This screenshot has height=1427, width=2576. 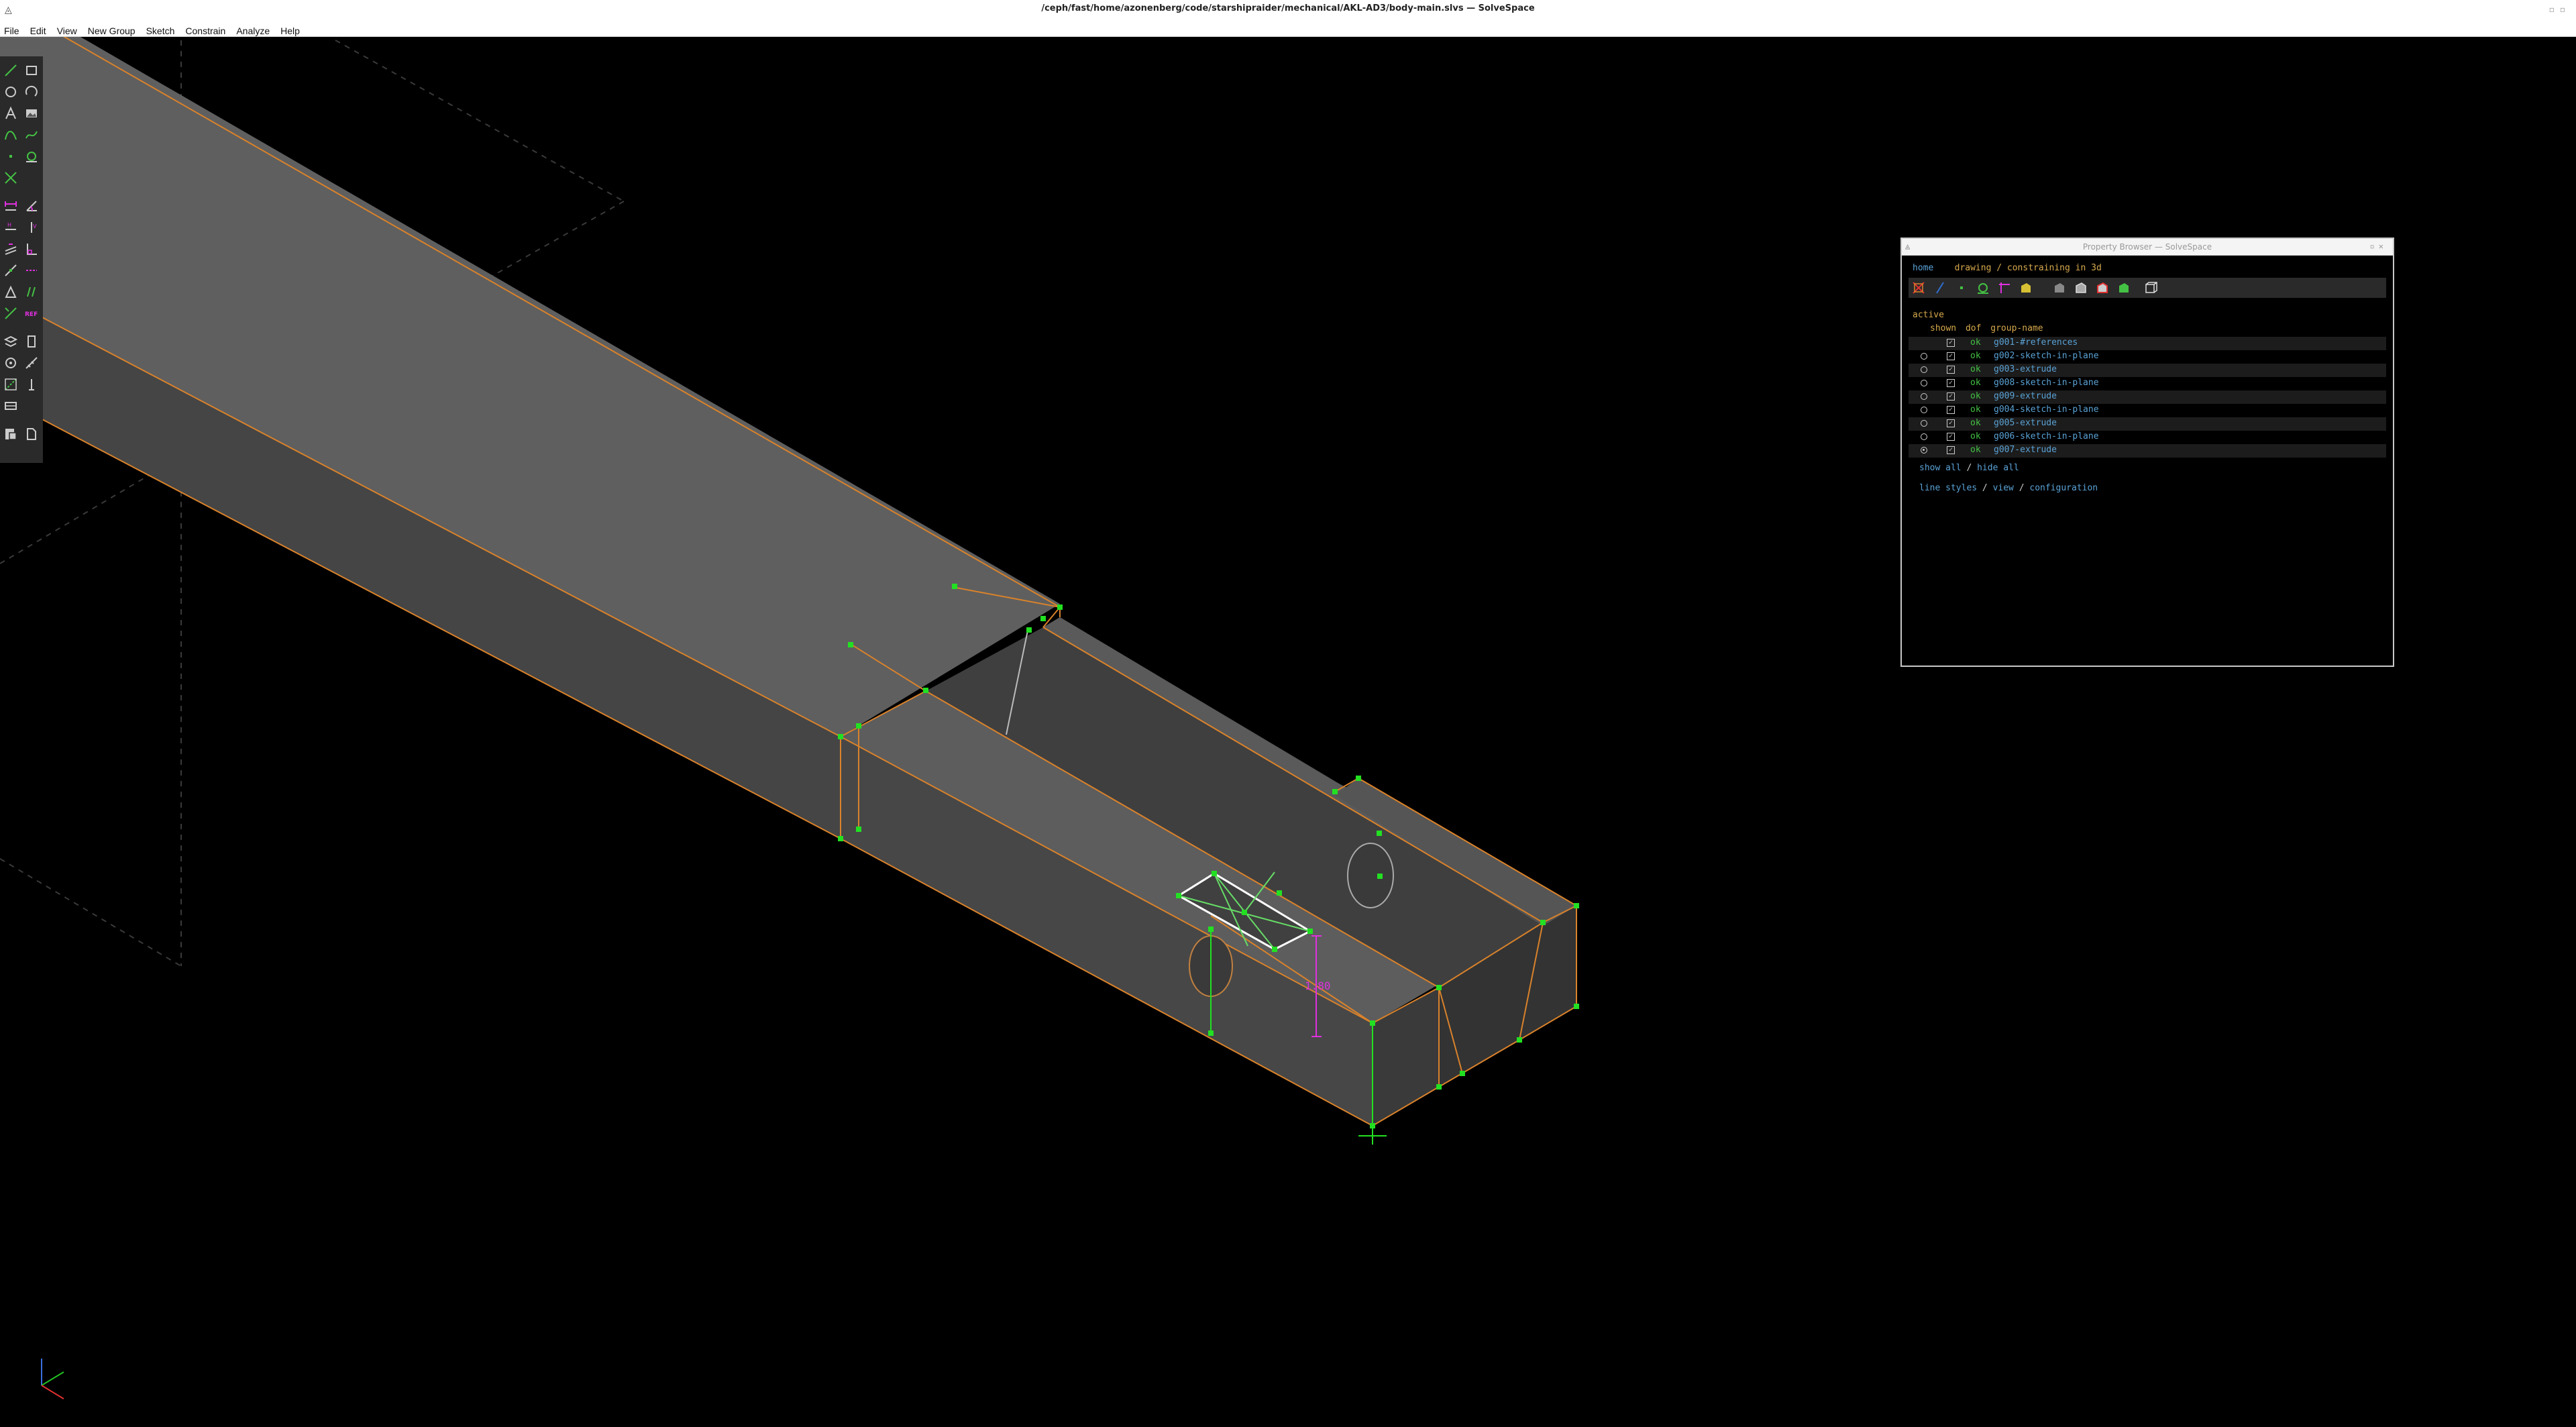 What do you see at coordinates (2025, 369) in the screenshot?
I see `group-name-link: g003-extrude` at bounding box center [2025, 369].